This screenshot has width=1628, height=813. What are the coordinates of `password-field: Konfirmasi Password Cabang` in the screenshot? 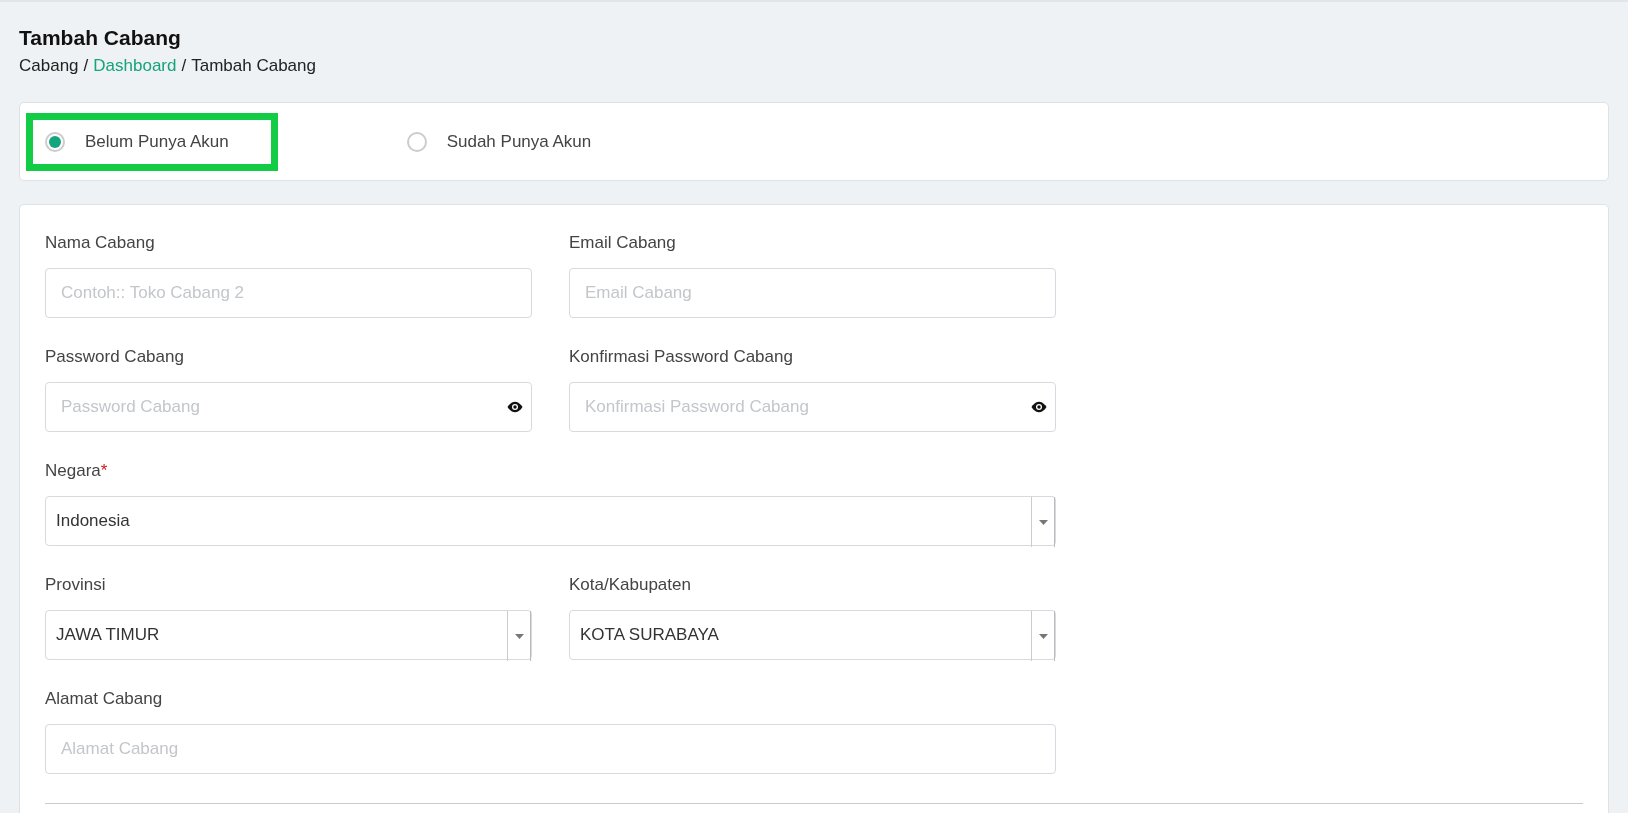 It's located at (812, 407).